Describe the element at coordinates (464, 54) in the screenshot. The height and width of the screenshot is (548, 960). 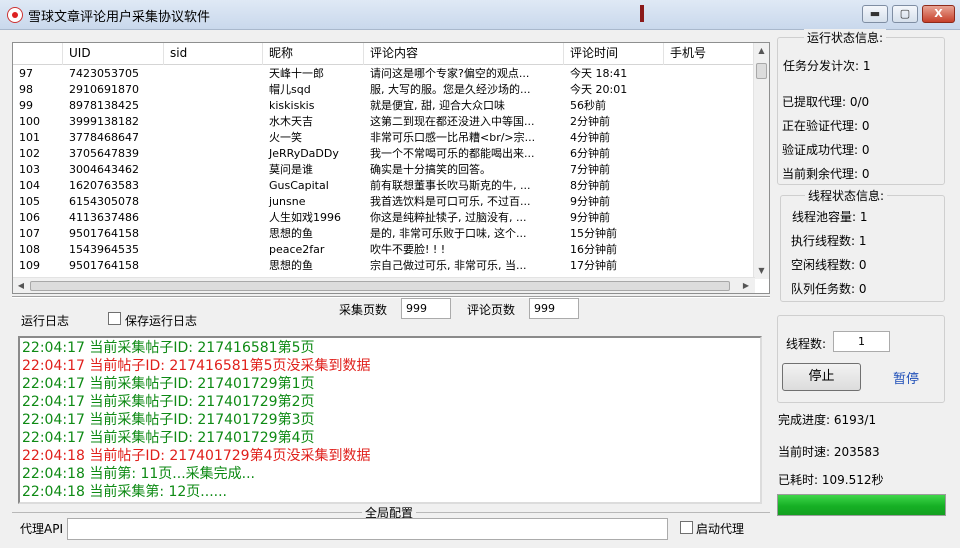
I see `column-header-comment: 评论内容` at that location.